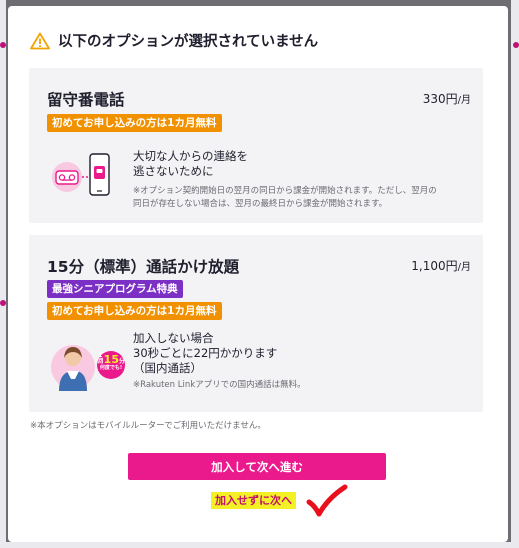 The height and width of the screenshot is (548, 519). What do you see at coordinates (205, 353) in the screenshot?
I see `option-description: 加入しない場合 30秒ごとに22円かかります （国内通話）` at bounding box center [205, 353].